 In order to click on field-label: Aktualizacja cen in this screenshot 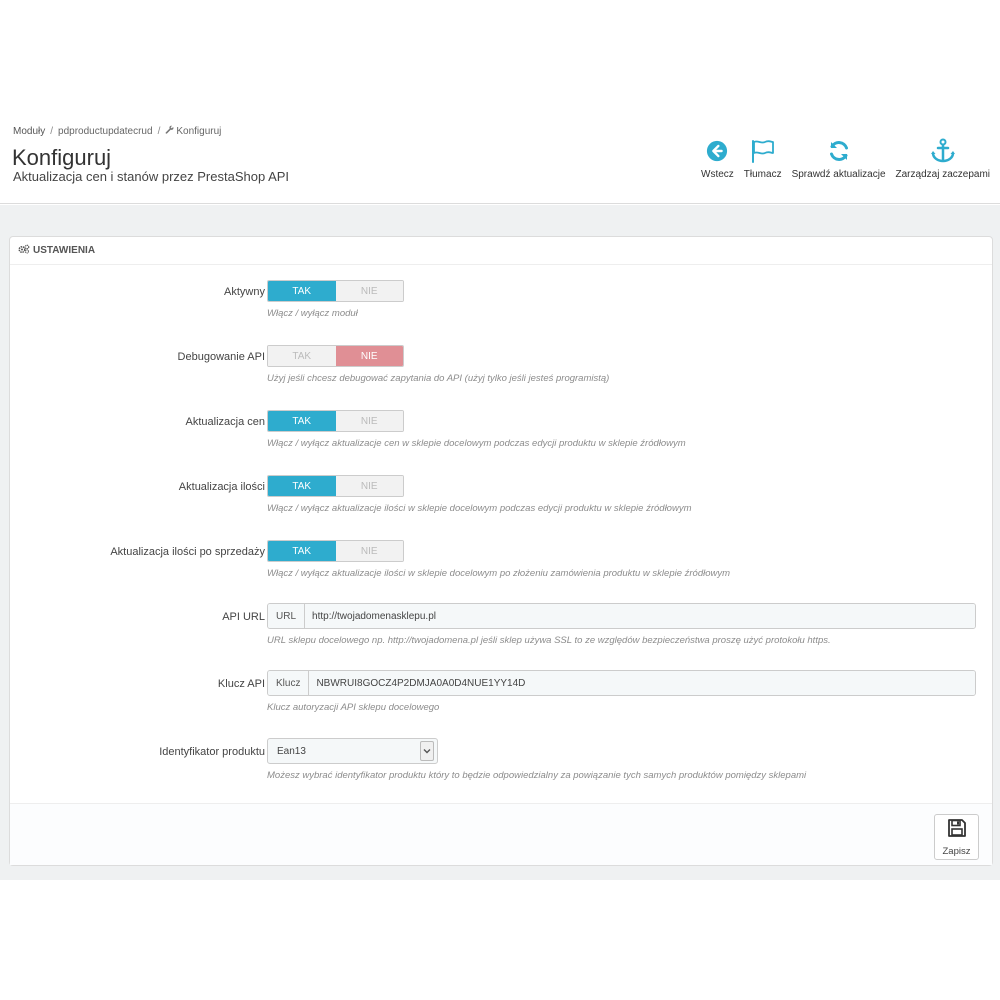, I will do `click(225, 422)`.